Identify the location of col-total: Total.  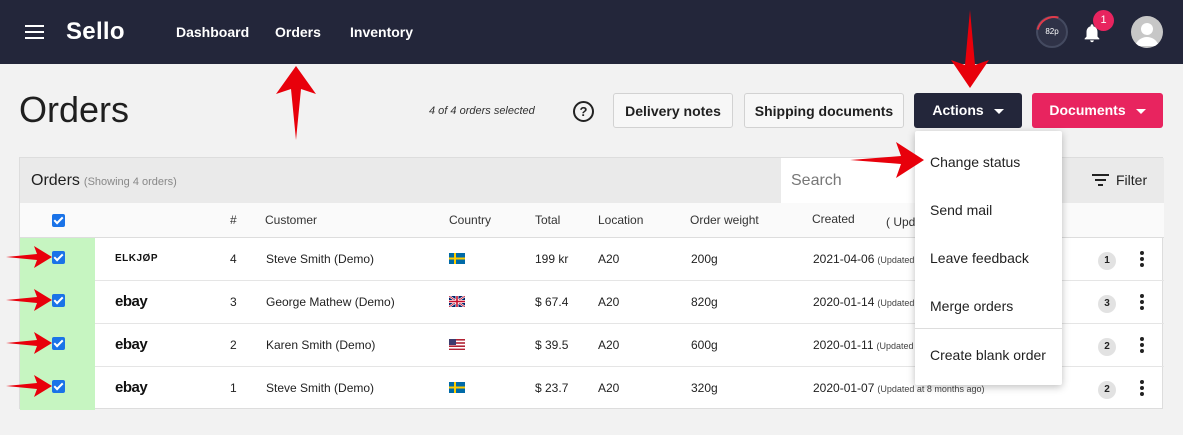
(547, 220).